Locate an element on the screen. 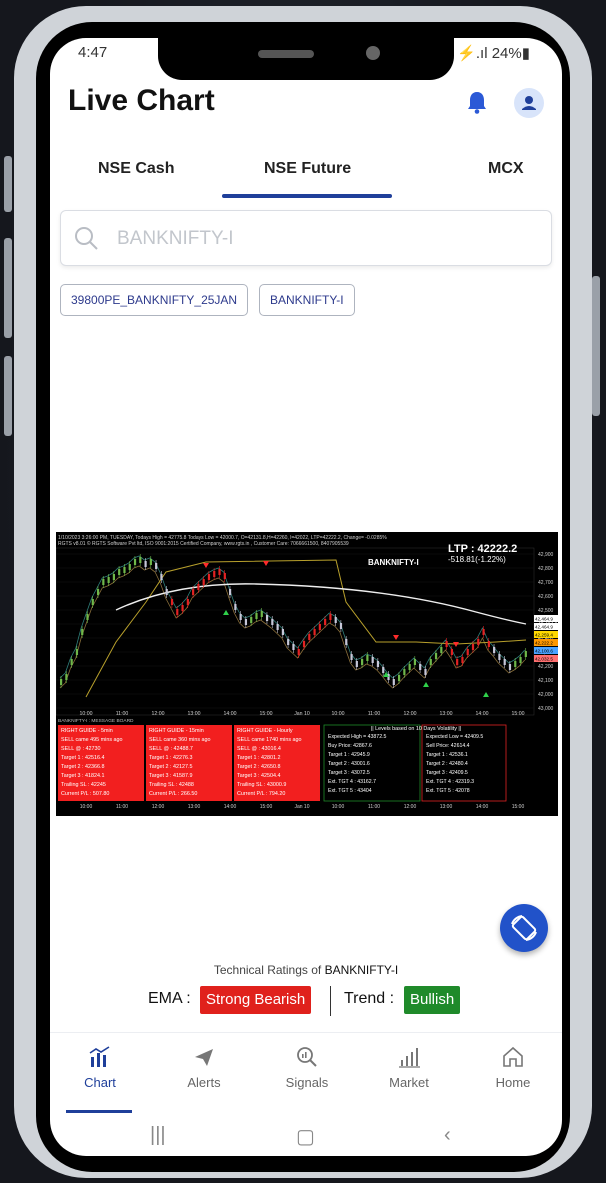 The width and height of the screenshot is (606, 1183). level-line: Ext. TGT 4 : 43162.7 is located at coordinates (352, 782).